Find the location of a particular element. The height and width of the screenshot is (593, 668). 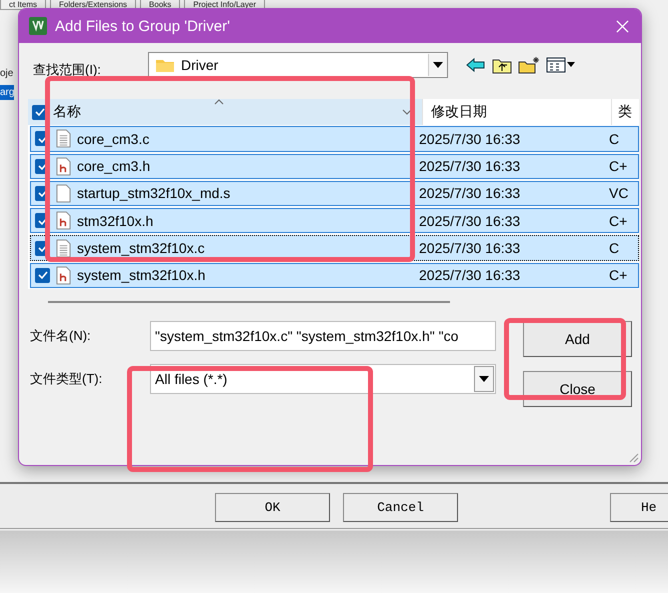

dialog-button: He is located at coordinates (639, 507).